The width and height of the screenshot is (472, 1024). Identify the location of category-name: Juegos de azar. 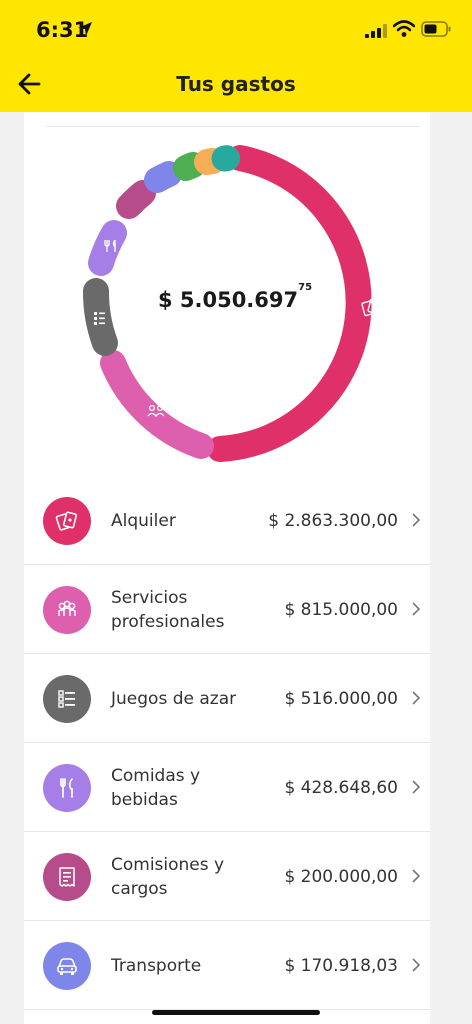
(174, 698).